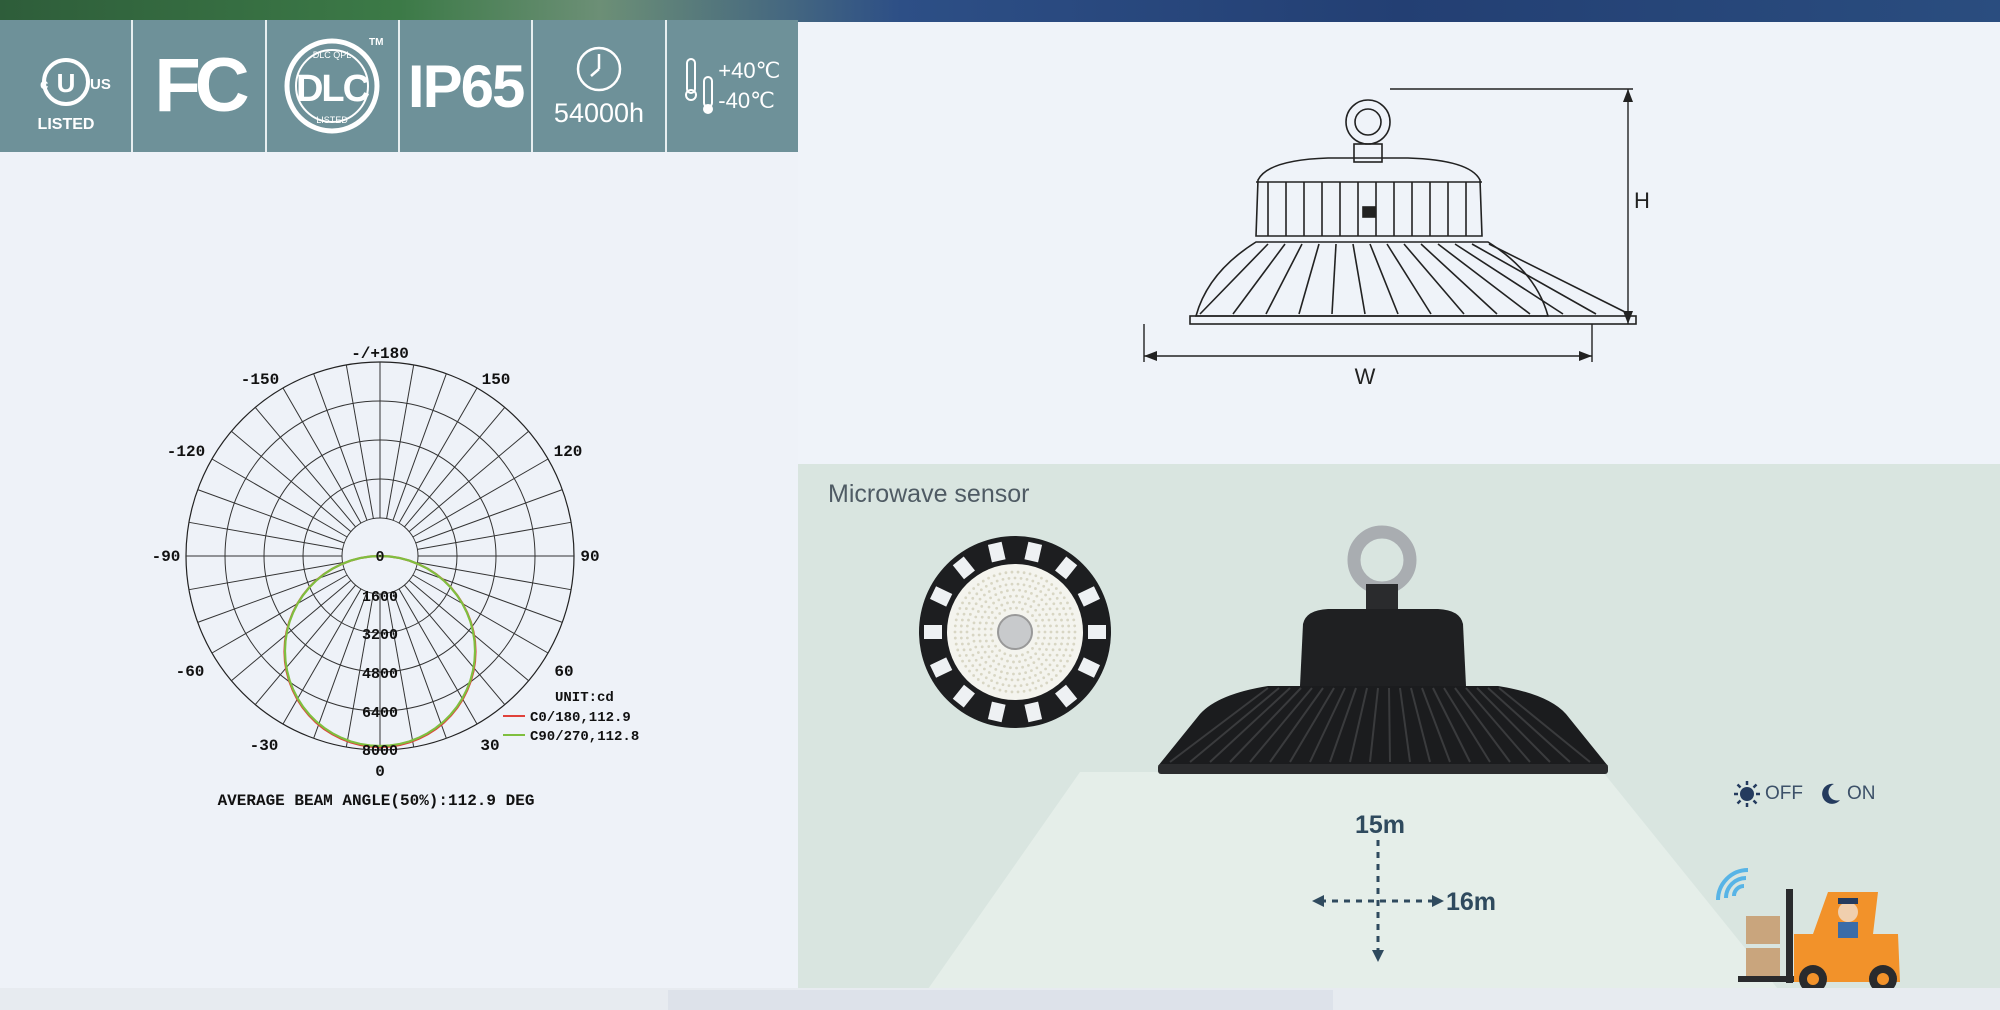 The width and height of the screenshot is (2000, 1010). Describe the element at coordinates (380, 635) in the screenshot. I see `radial-label-3200: 3200` at that location.